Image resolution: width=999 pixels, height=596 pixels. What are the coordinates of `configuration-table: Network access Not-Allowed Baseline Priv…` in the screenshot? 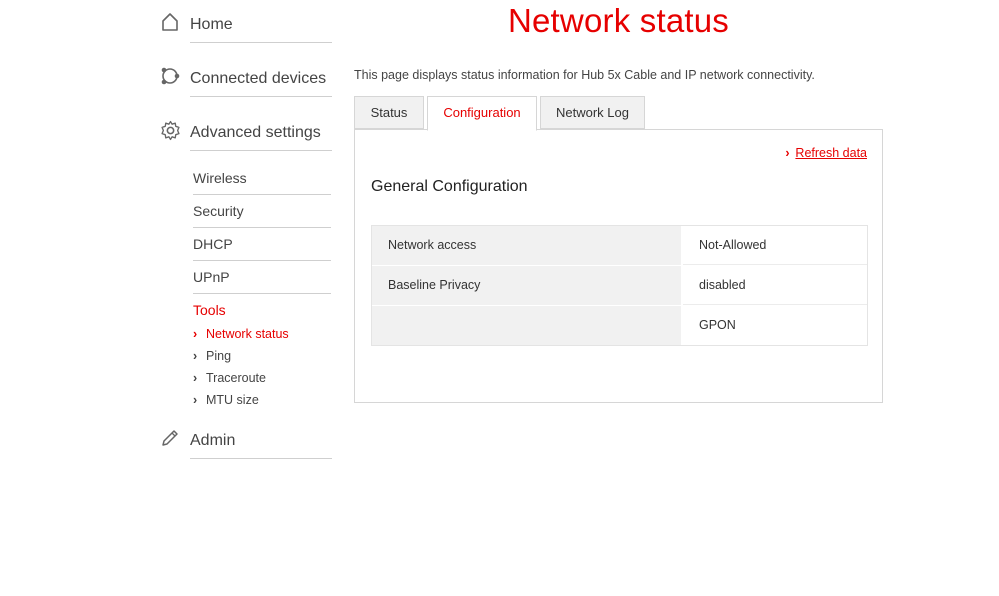 It's located at (619, 285).